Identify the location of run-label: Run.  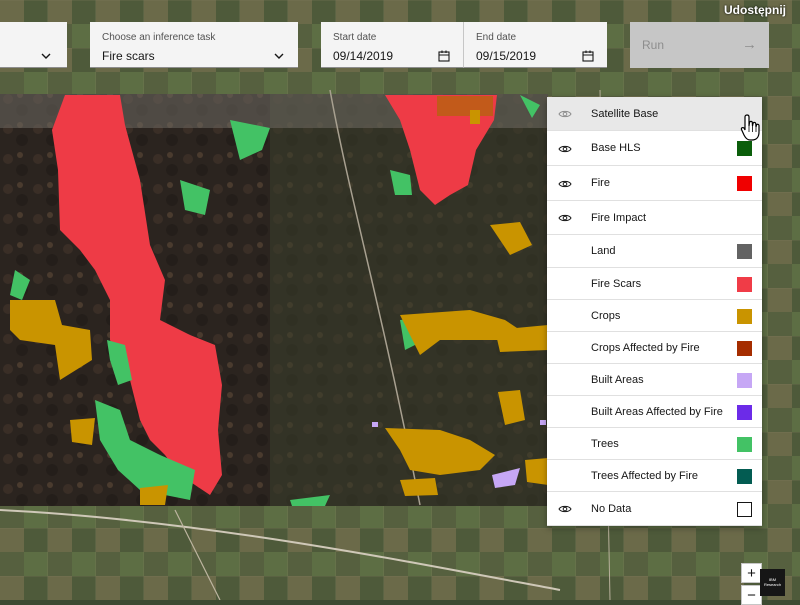
(653, 45).